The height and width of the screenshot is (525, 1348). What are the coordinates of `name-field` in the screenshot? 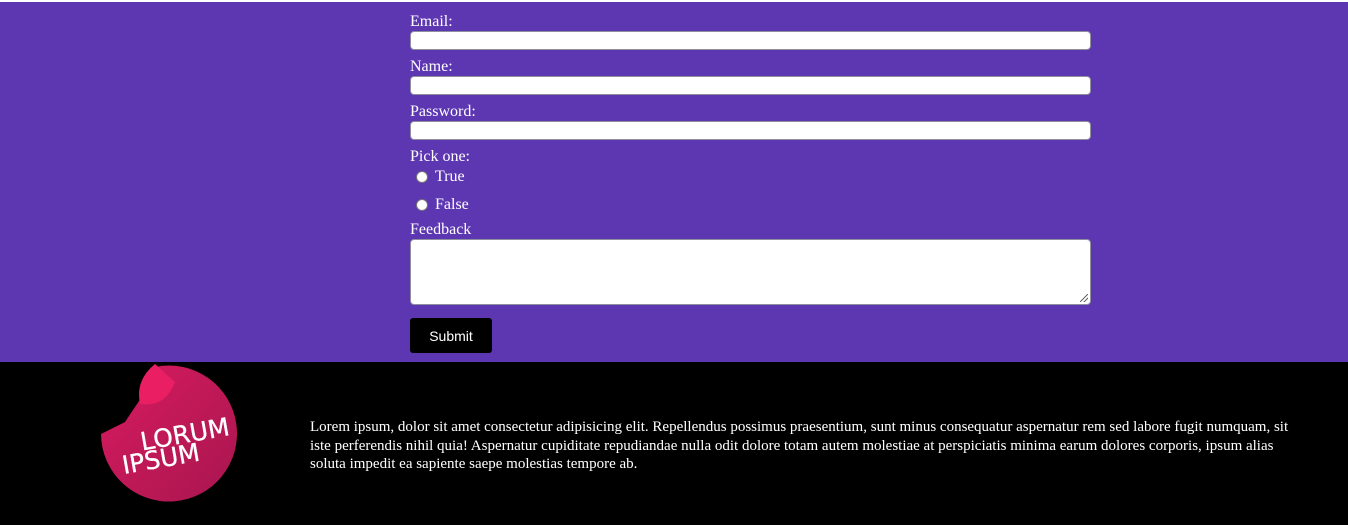 It's located at (750, 85).